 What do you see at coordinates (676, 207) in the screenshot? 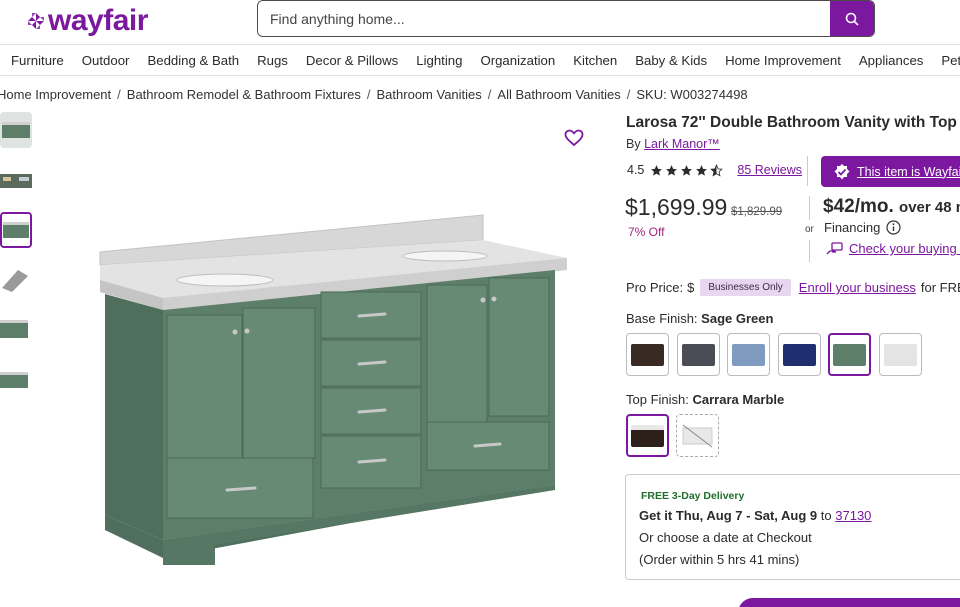
I see `price: $1,699.99` at bounding box center [676, 207].